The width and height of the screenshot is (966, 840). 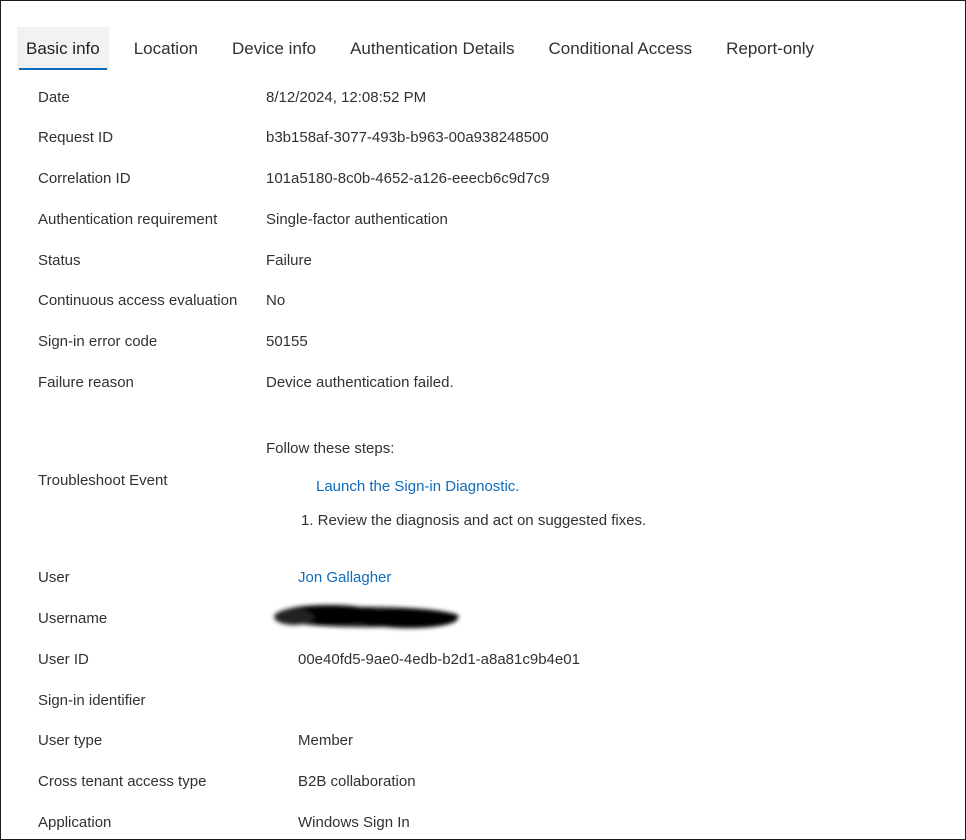 I want to click on request-id-label: Request ID, so click(x=76, y=137).